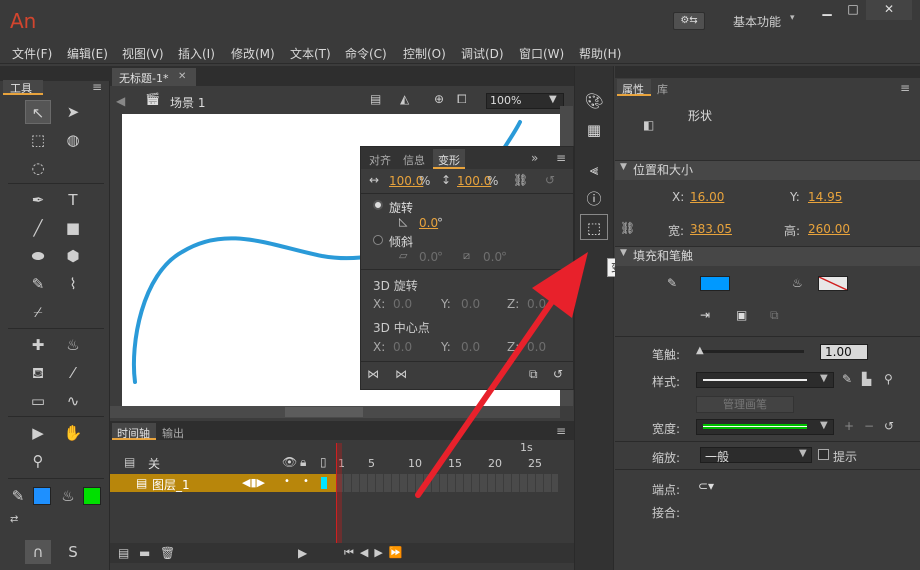  Describe the element at coordinates (745, 404) in the screenshot. I see `manage-brush-button: 管理画笔` at that location.